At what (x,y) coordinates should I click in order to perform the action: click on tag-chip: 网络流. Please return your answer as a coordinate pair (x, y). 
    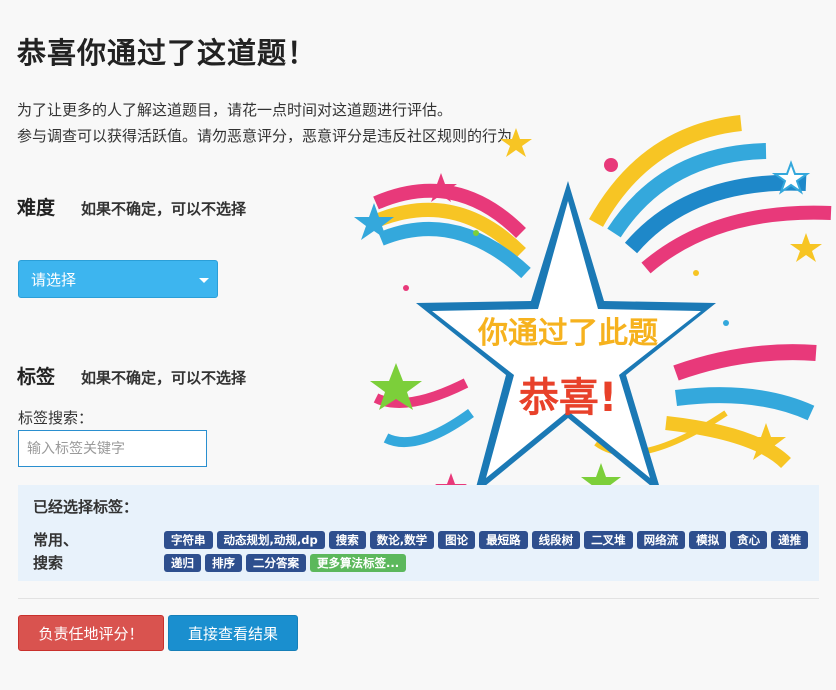
    Looking at the image, I should click on (661, 540).